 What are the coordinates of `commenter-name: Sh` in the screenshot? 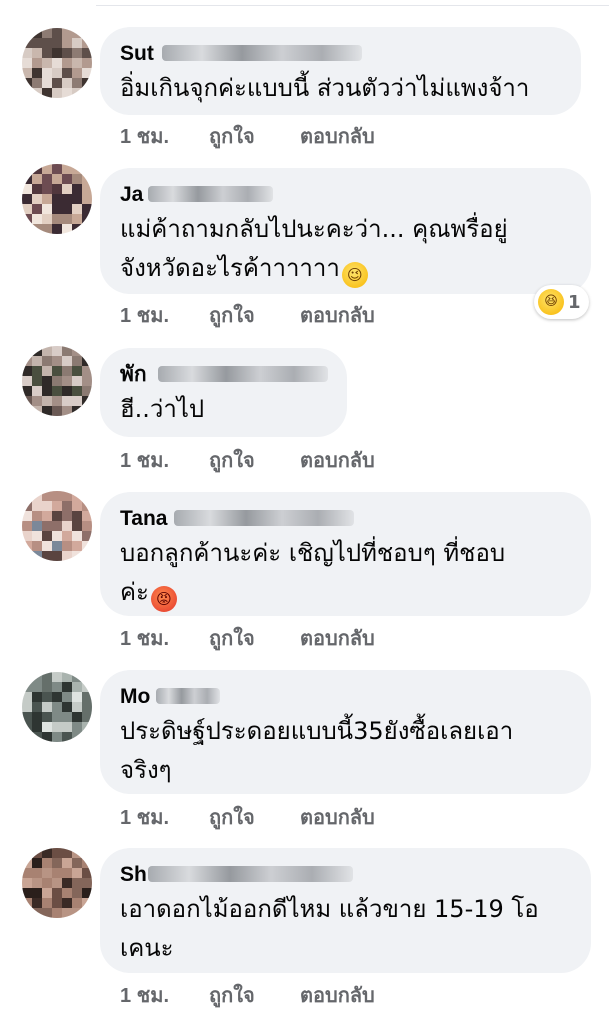 It's located at (236, 875).